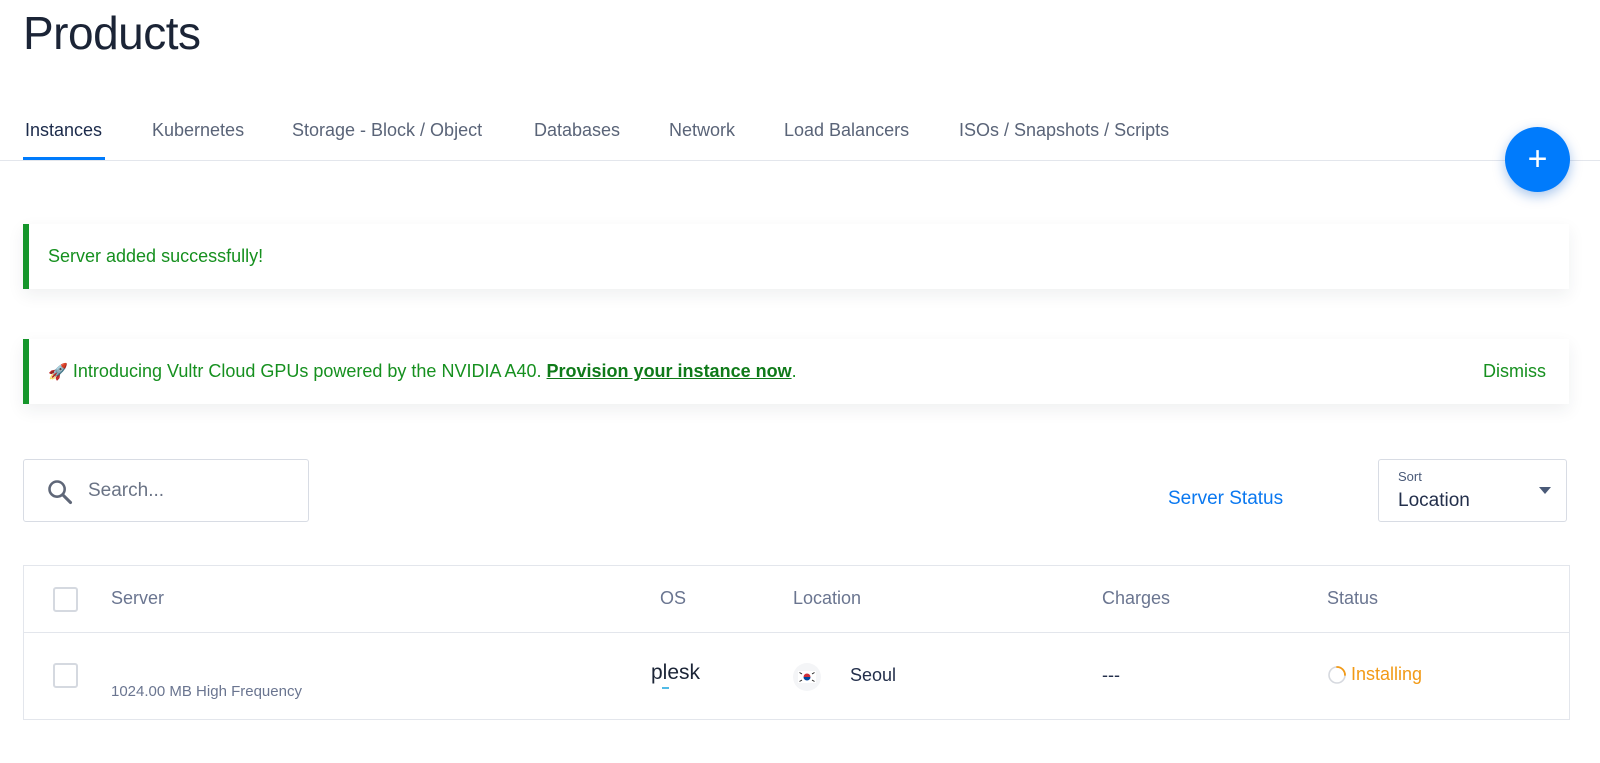 Image resolution: width=1600 pixels, height=763 pixels. I want to click on status-value: Installing, so click(1387, 674).